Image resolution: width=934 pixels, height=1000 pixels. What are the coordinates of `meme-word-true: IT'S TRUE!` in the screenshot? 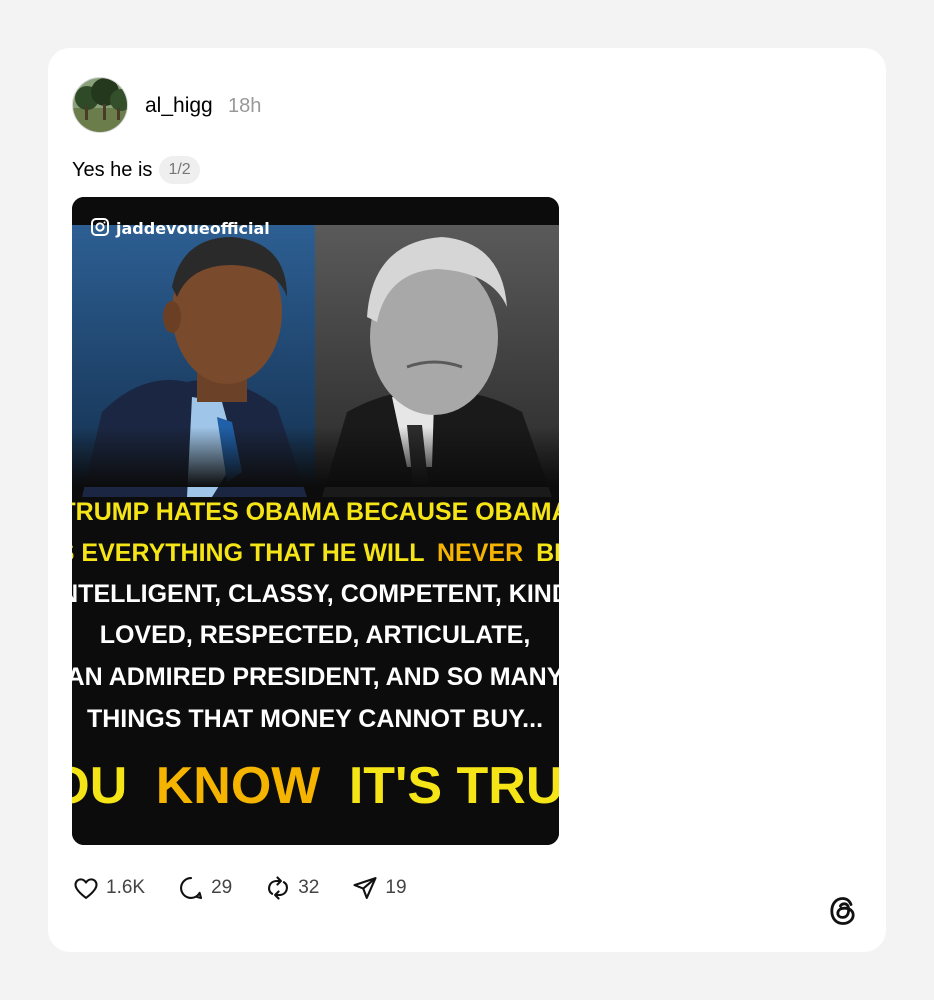 It's located at (454, 786).